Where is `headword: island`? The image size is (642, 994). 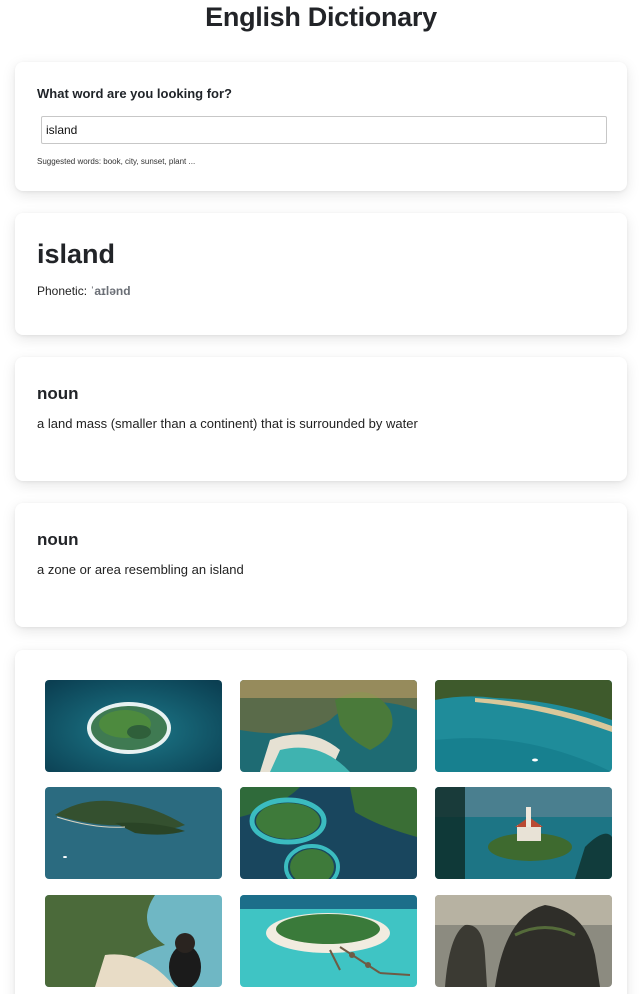
headword: island is located at coordinates (76, 254).